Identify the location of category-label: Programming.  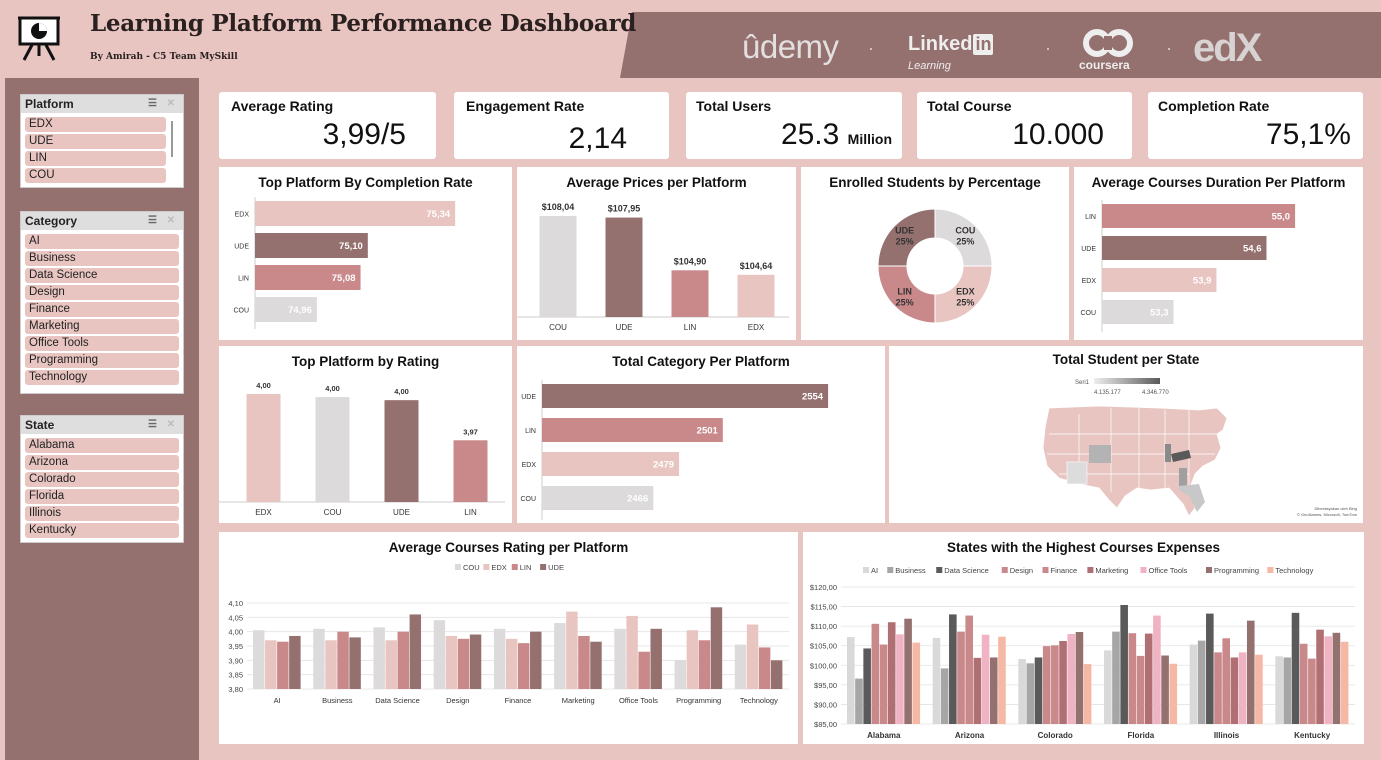
(698, 700).